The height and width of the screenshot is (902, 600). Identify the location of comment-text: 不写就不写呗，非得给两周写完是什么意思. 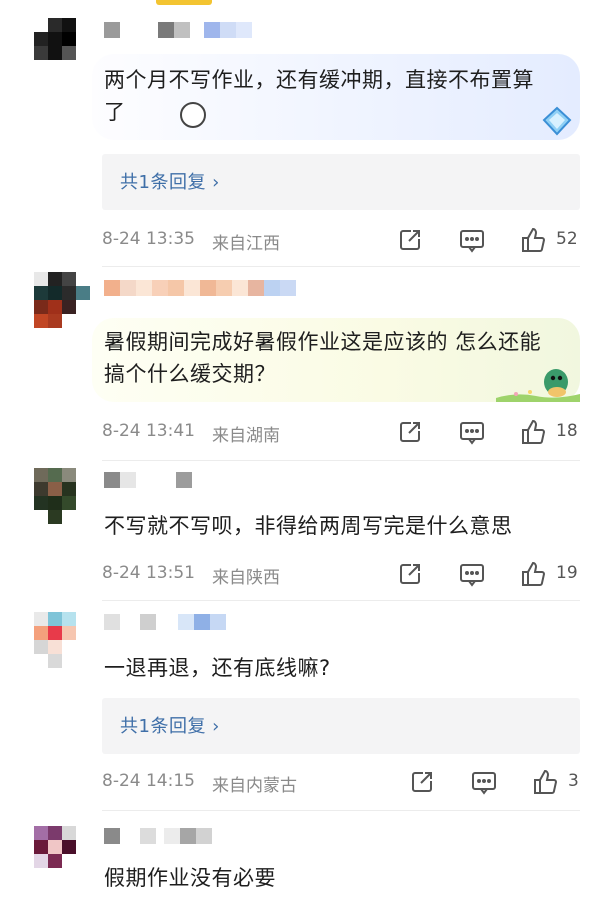
(308, 526).